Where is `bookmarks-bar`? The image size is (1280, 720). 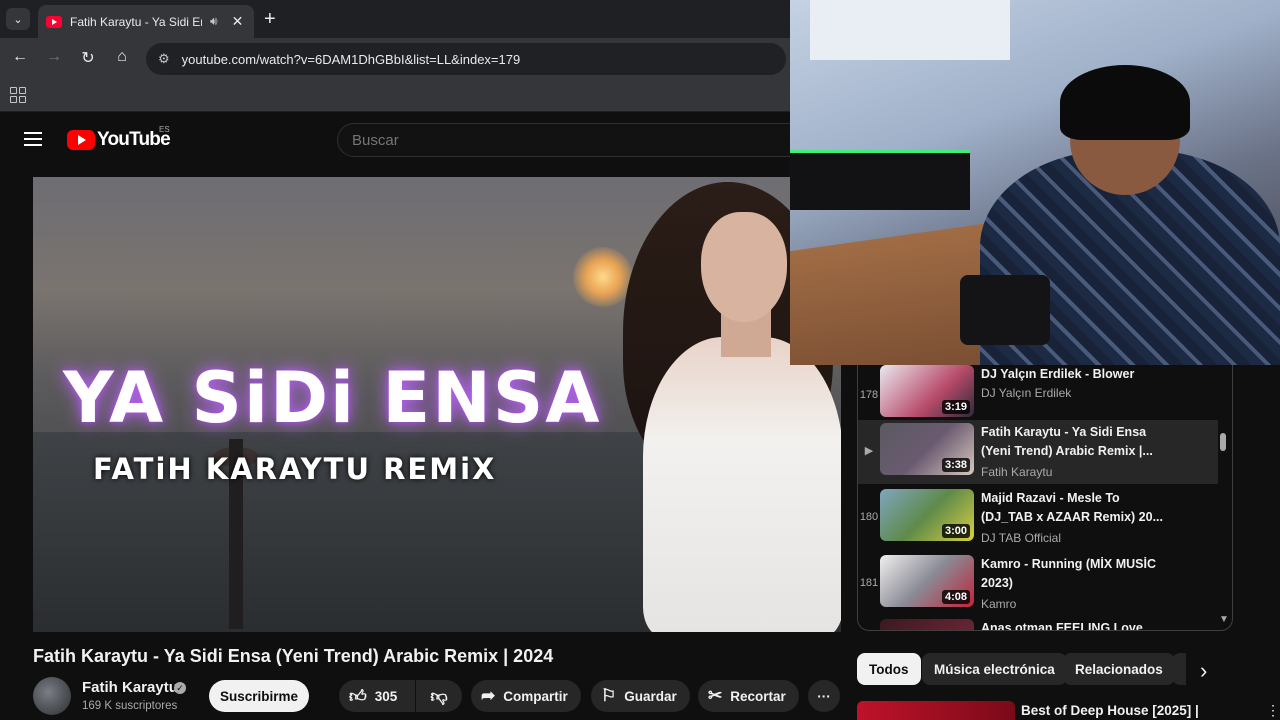
bookmarks-bar is located at coordinates (395, 96).